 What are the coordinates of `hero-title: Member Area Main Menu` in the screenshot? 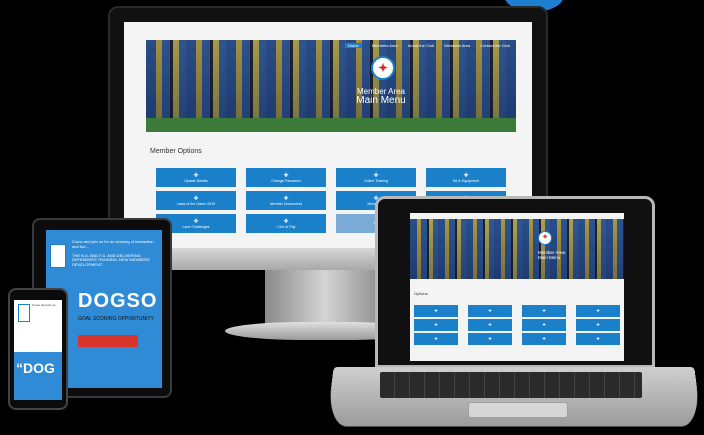 It's located at (331, 97).